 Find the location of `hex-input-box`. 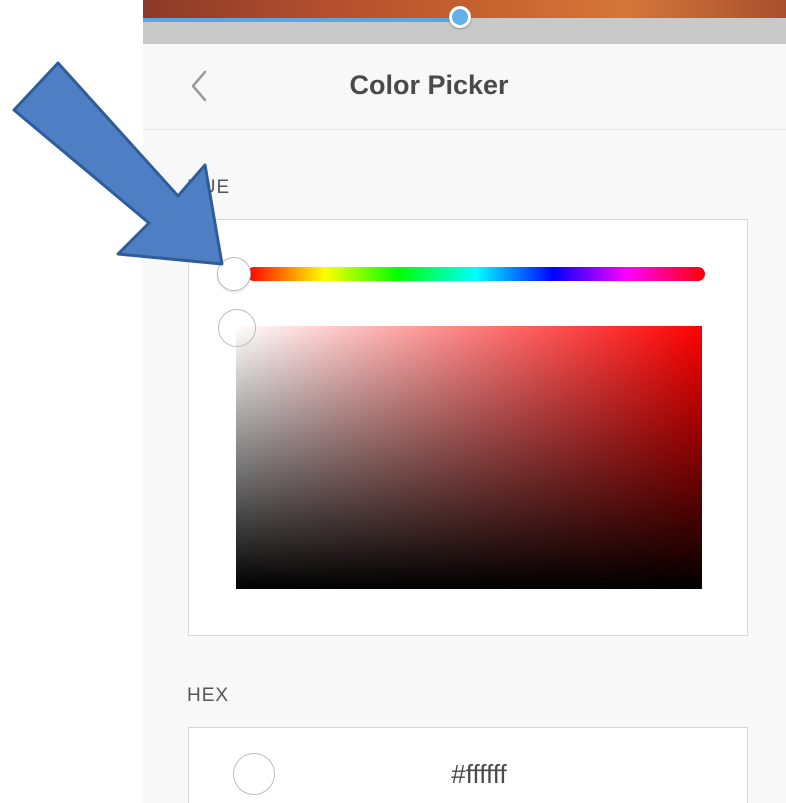

hex-input-box is located at coordinates (468, 765).